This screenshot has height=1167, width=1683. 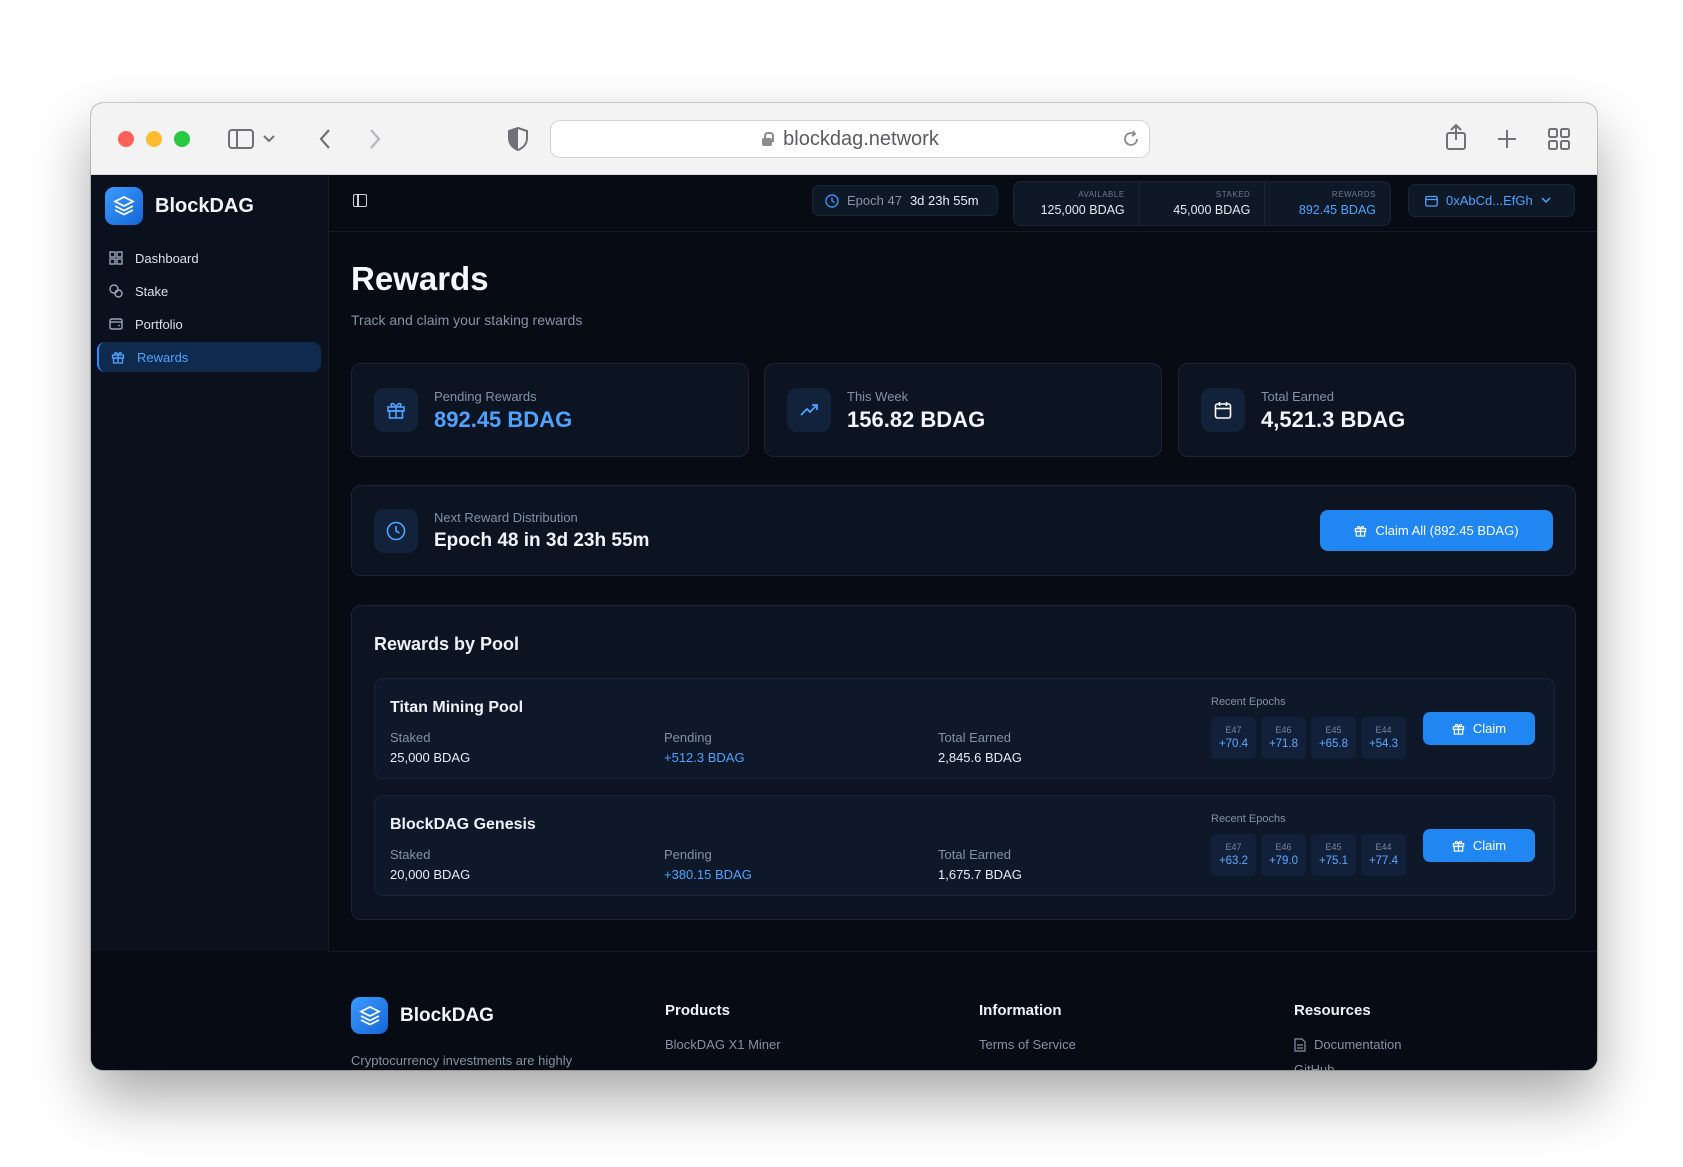 I want to click on recent-epochs-label: Recent Epochs, so click(x=1248, y=702).